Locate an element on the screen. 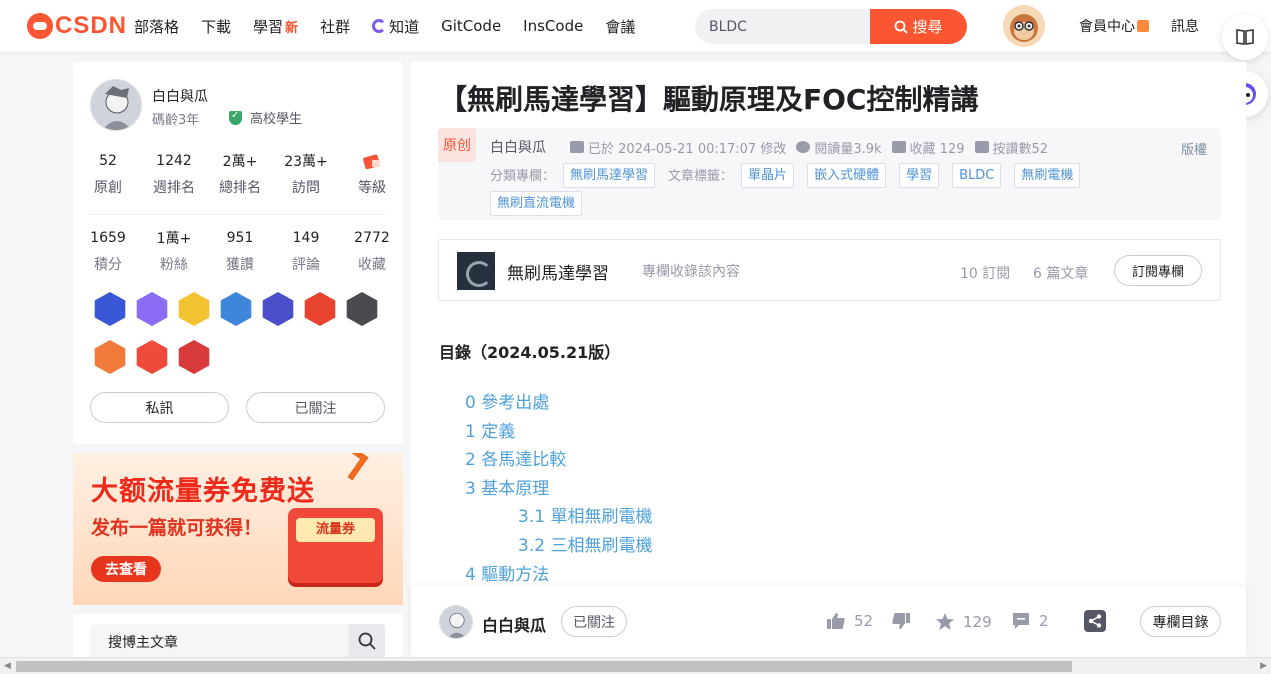 This screenshot has height=674, width=1271. monkey-avatar-icon is located at coordinates (1024, 28).